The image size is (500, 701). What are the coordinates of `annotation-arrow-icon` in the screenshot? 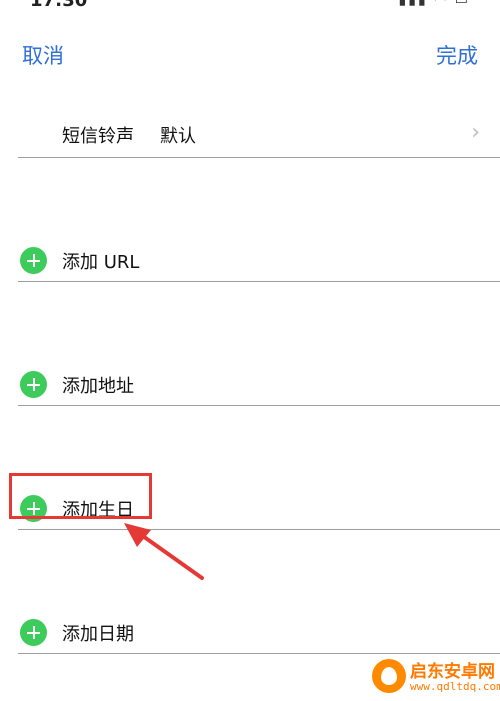 It's located at (164, 551).